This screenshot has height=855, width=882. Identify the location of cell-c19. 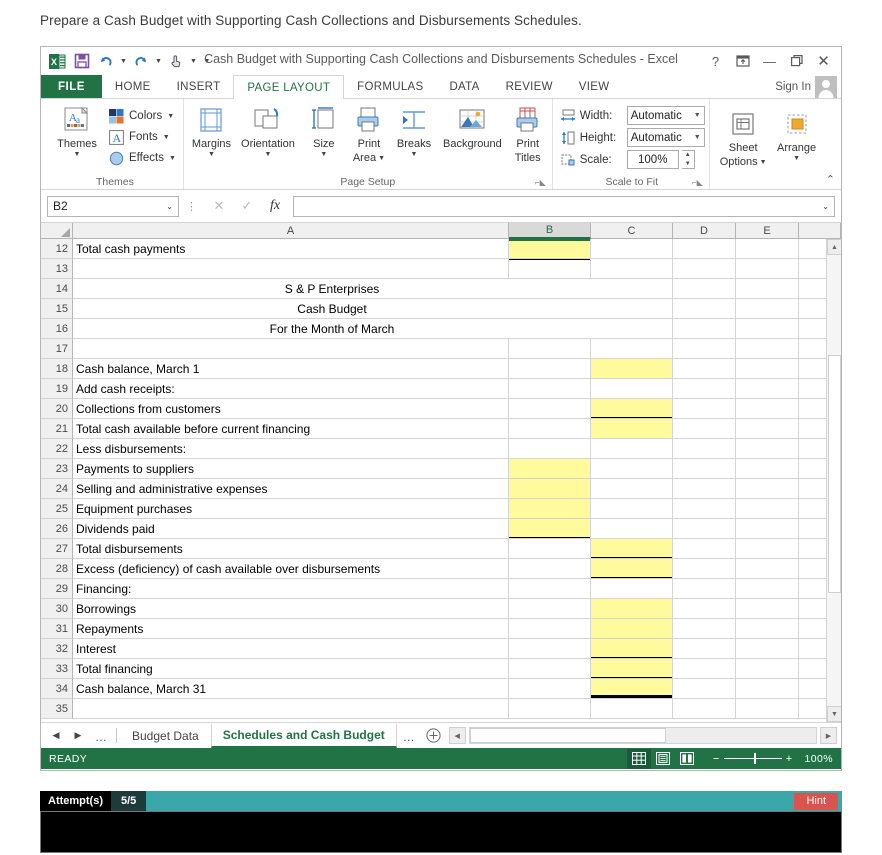
(632, 389).